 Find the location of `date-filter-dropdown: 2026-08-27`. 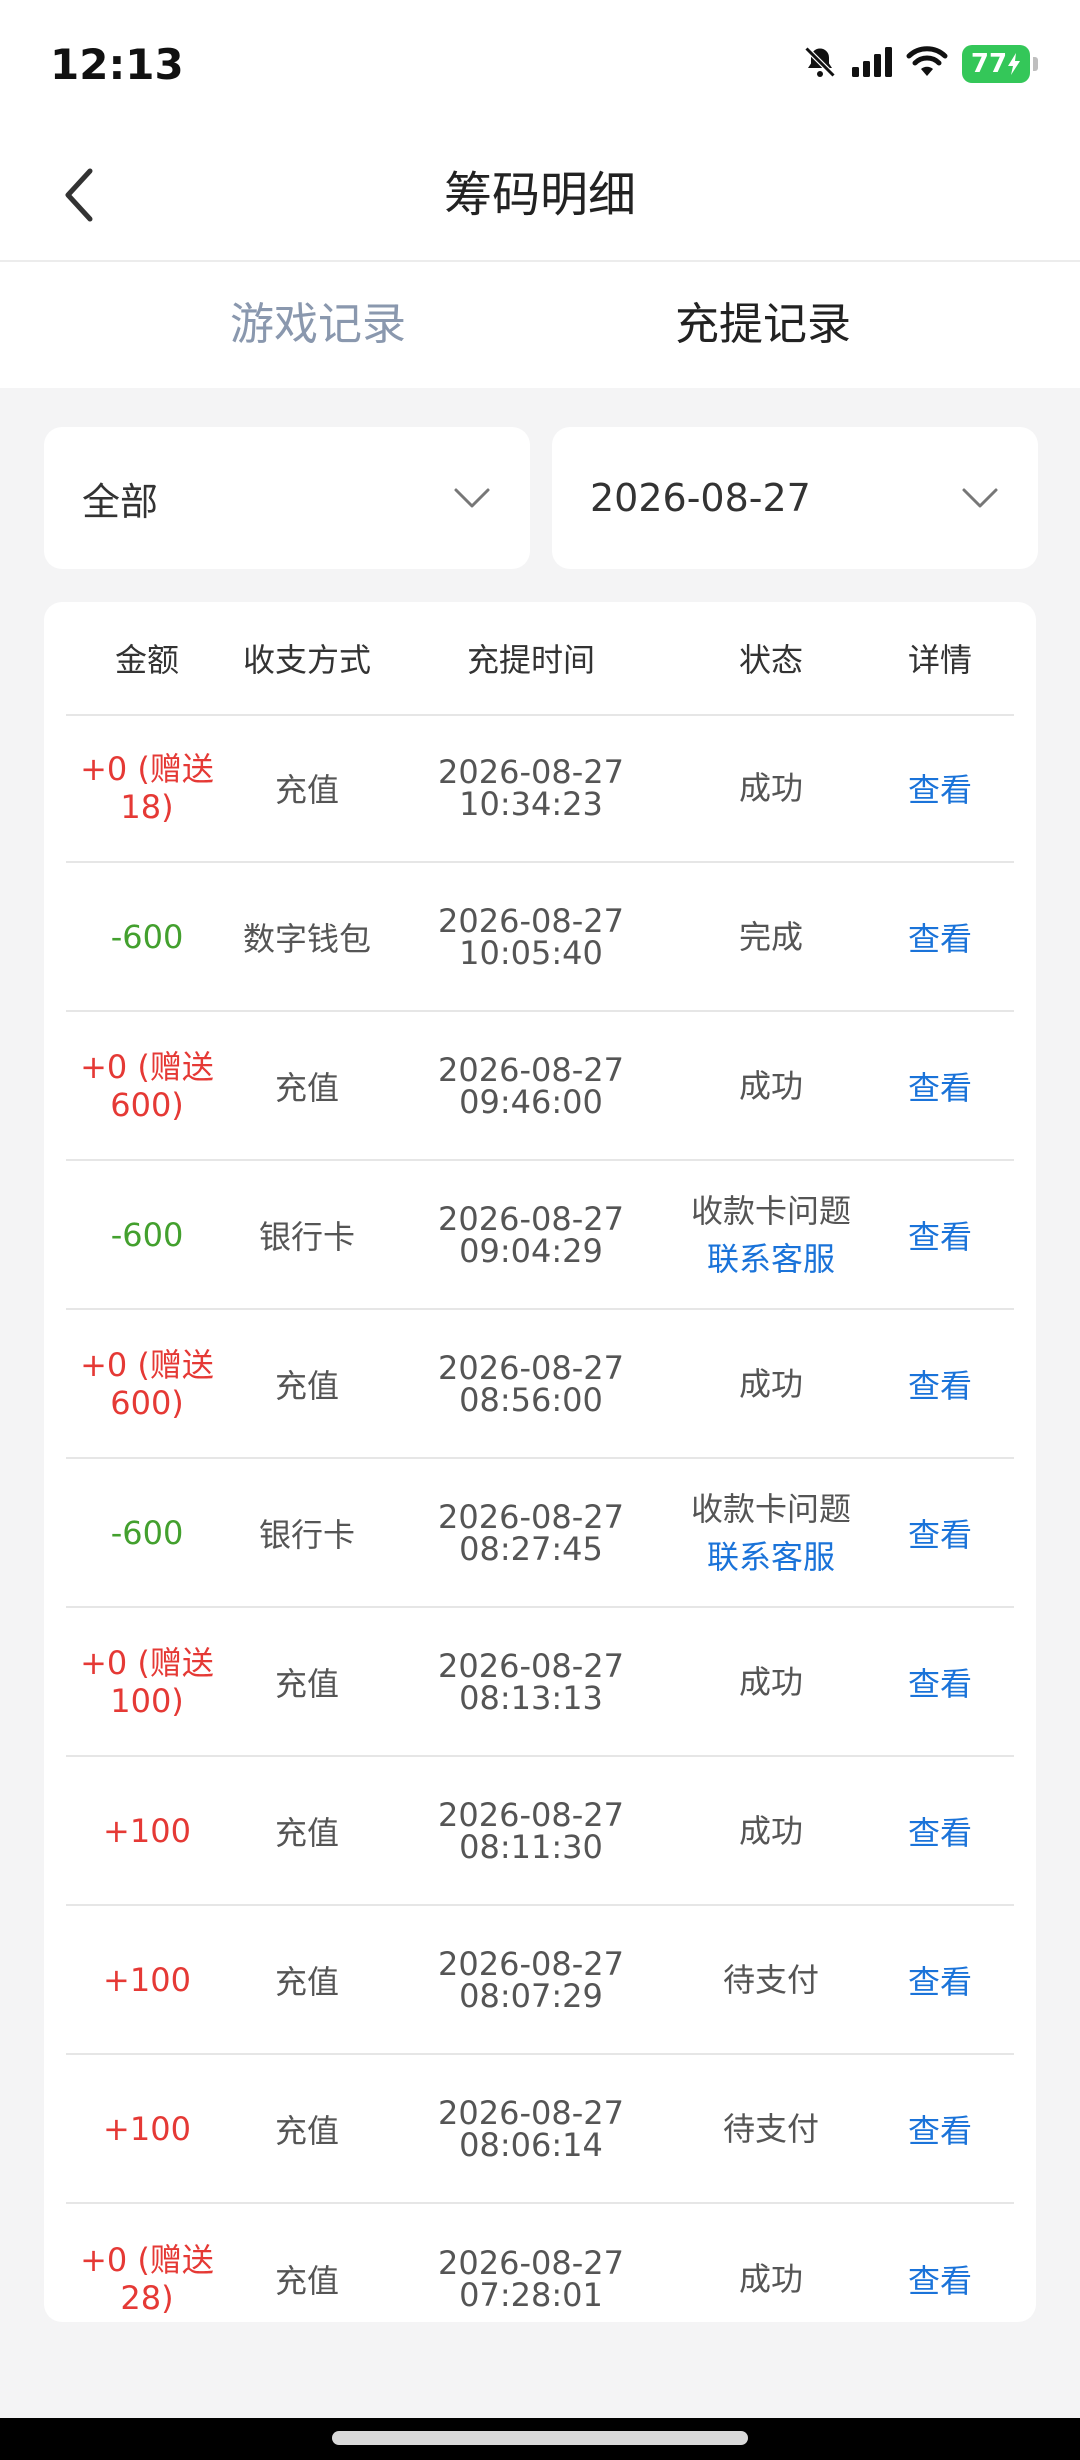

date-filter-dropdown: 2026-08-27 is located at coordinates (795, 498).